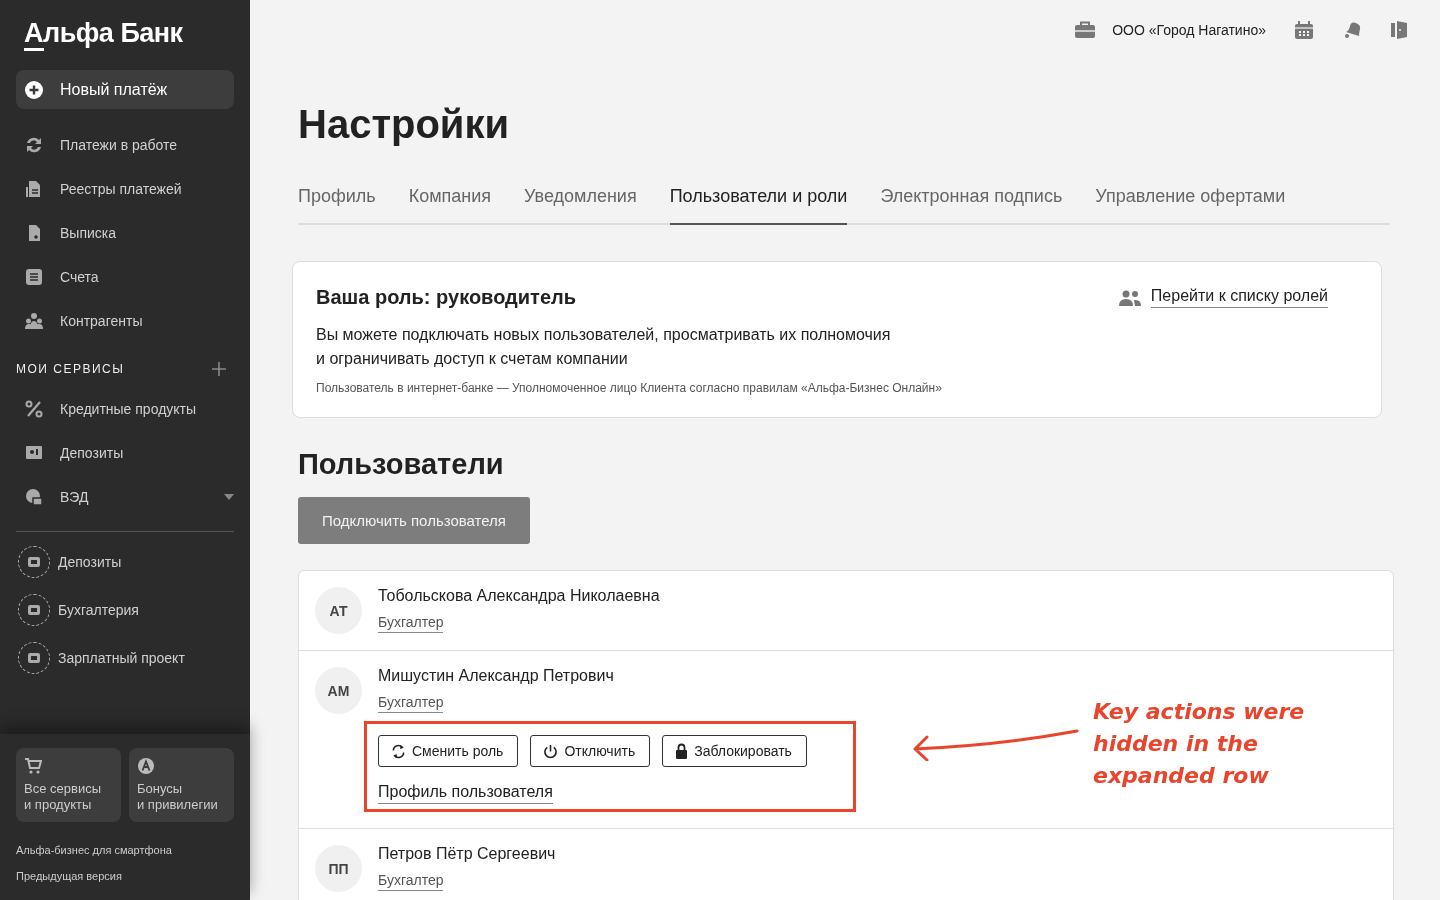 The height and width of the screenshot is (900, 1440). What do you see at coordinates (590, 751) in the screenshot?
I see `action-button: Отключить` at bounding box center [590, 751].